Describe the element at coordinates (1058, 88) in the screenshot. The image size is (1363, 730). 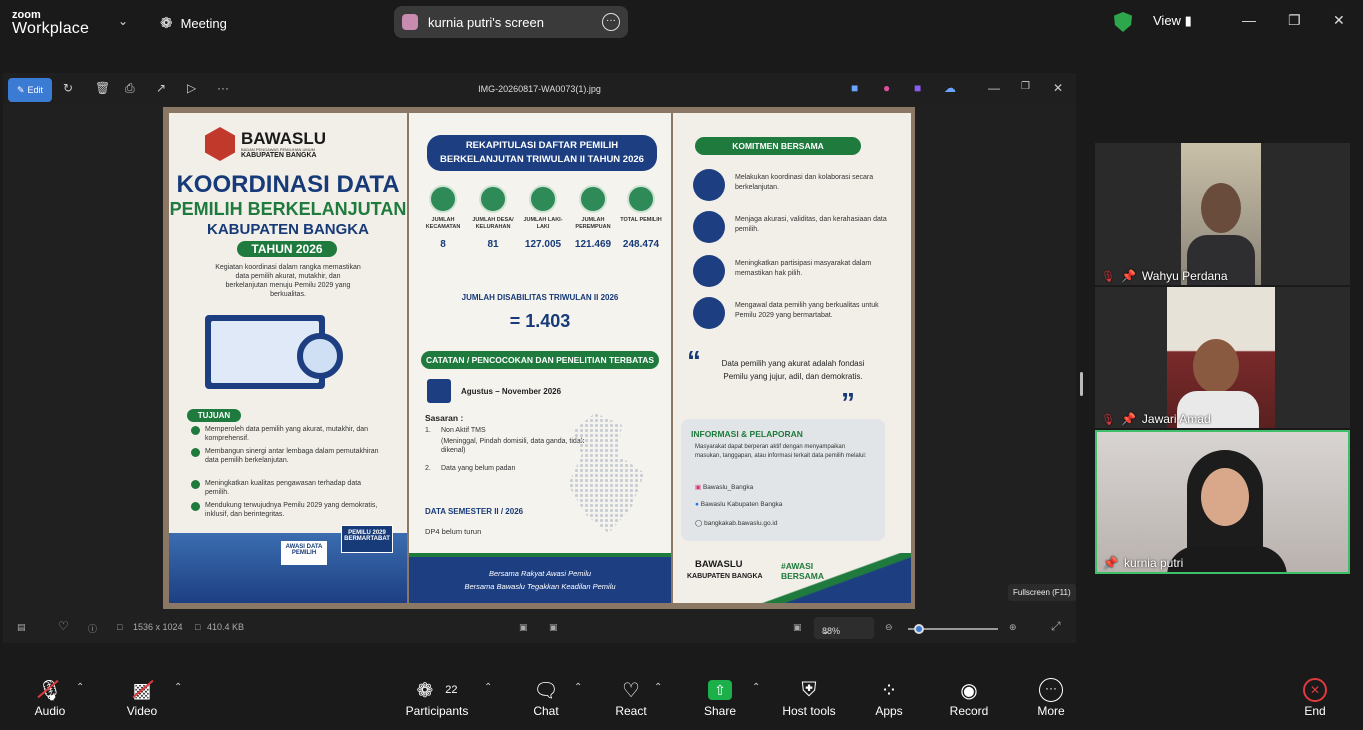
I see `viewer-close-icon: ✕` at that location.